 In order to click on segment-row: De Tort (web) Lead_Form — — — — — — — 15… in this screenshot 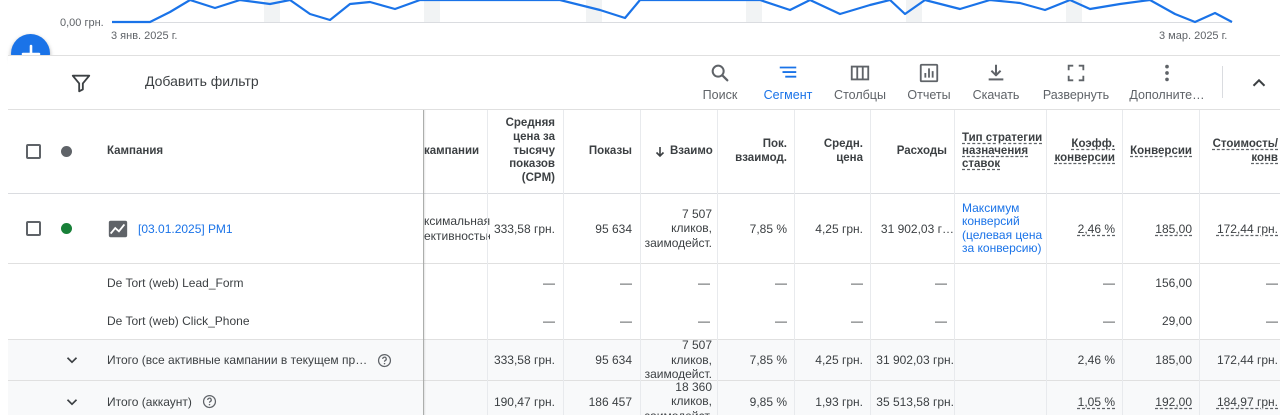, I will do `click(644, 283)`.